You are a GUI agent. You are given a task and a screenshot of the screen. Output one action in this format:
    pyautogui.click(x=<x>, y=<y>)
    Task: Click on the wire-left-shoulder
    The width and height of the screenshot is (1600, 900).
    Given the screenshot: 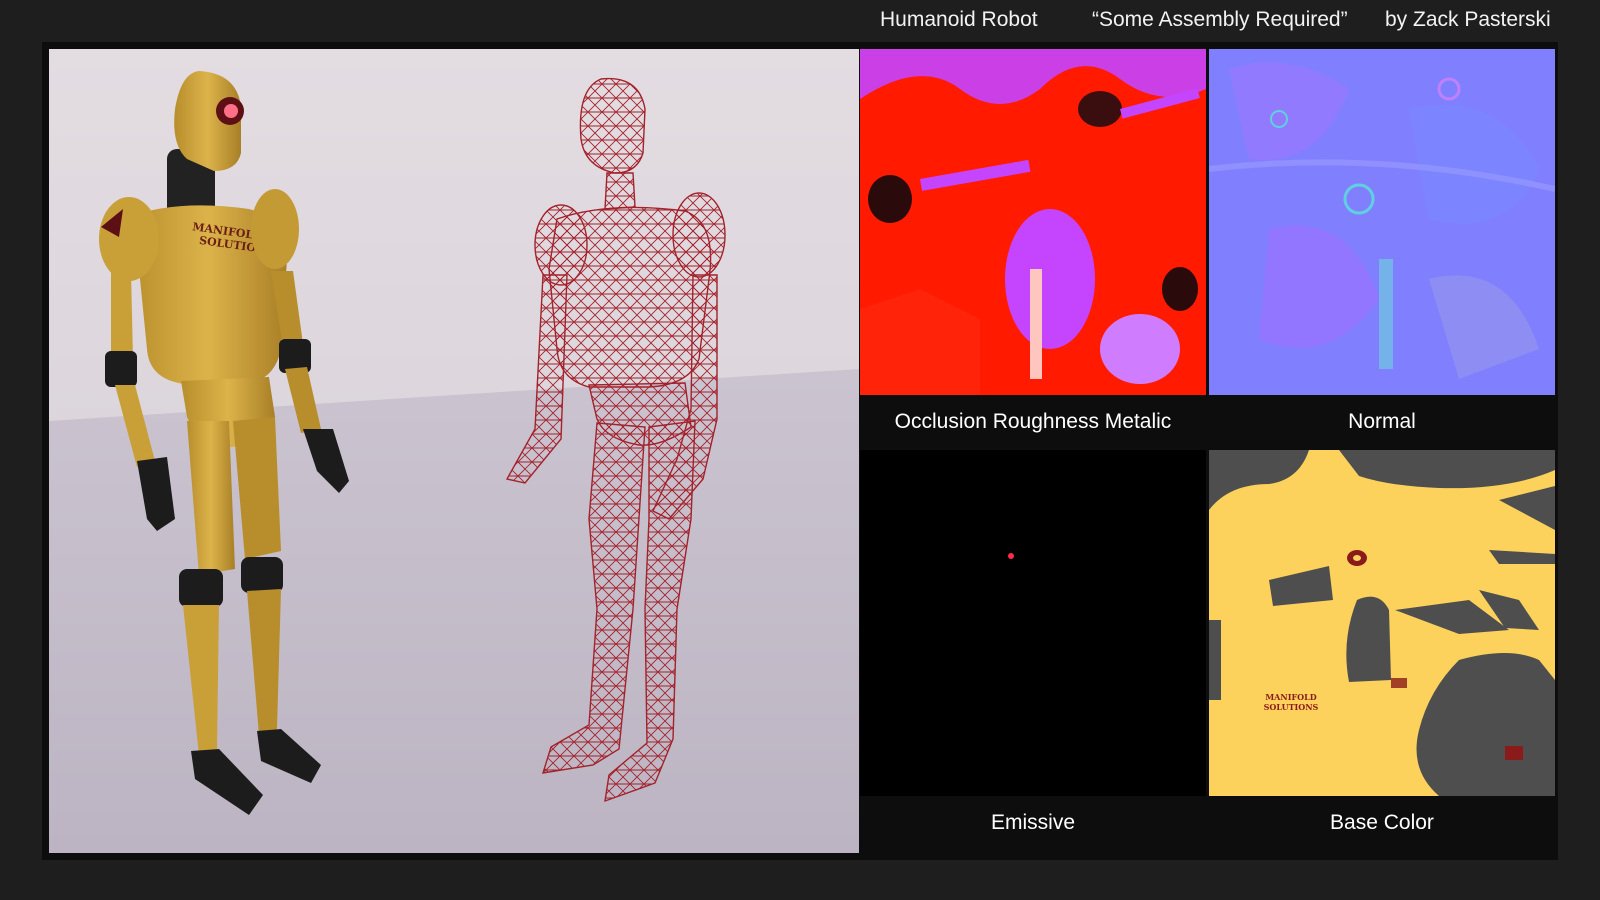 What is the action you would take?
    pyautogui.click(x=561, y=245)
    